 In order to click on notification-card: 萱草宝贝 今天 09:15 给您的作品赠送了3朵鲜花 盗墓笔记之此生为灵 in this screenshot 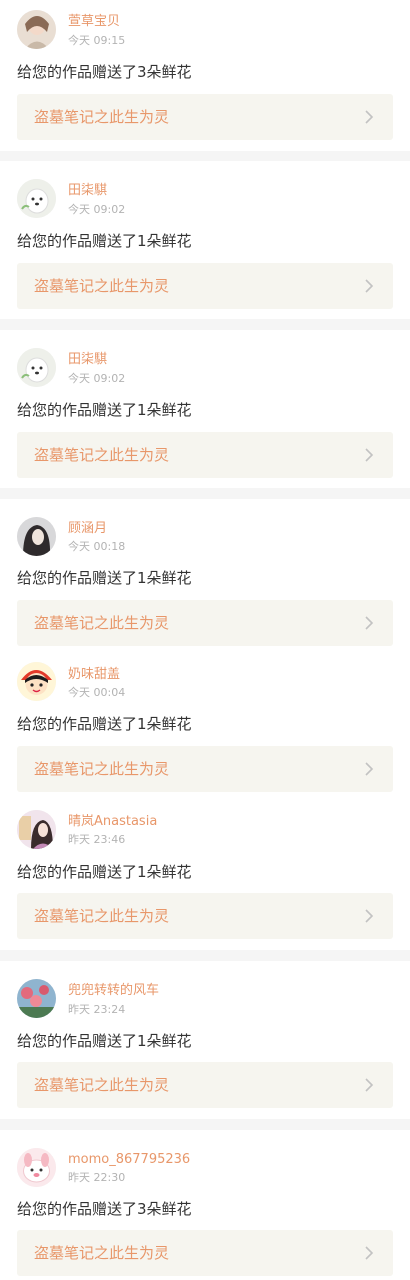, I will do `click(205, 75)`.